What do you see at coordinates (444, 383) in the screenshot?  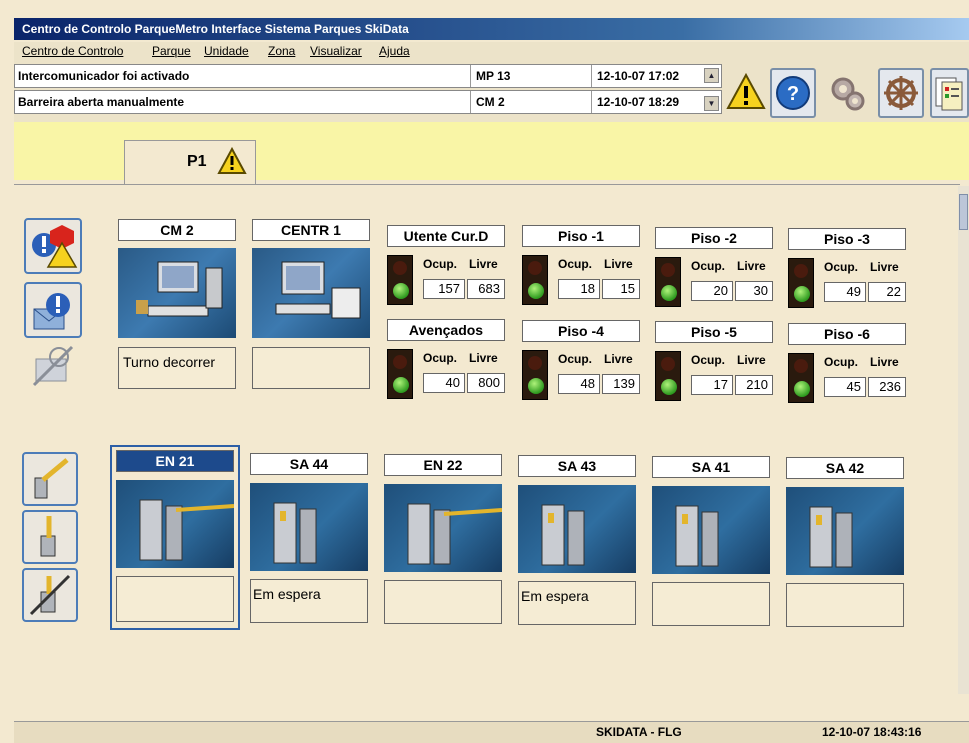 I see `ocup-value: 40` at bounding box center [444, 383].